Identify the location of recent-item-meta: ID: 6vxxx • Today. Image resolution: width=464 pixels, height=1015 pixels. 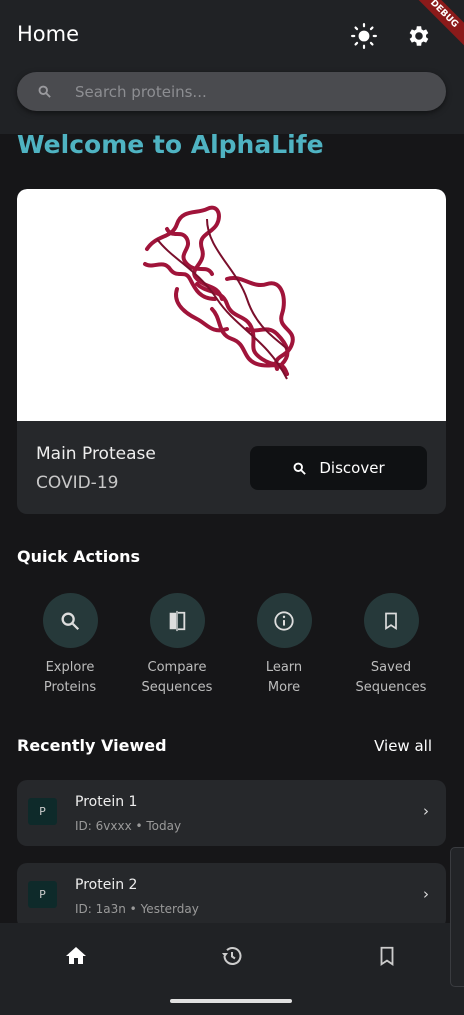
(128, 826).